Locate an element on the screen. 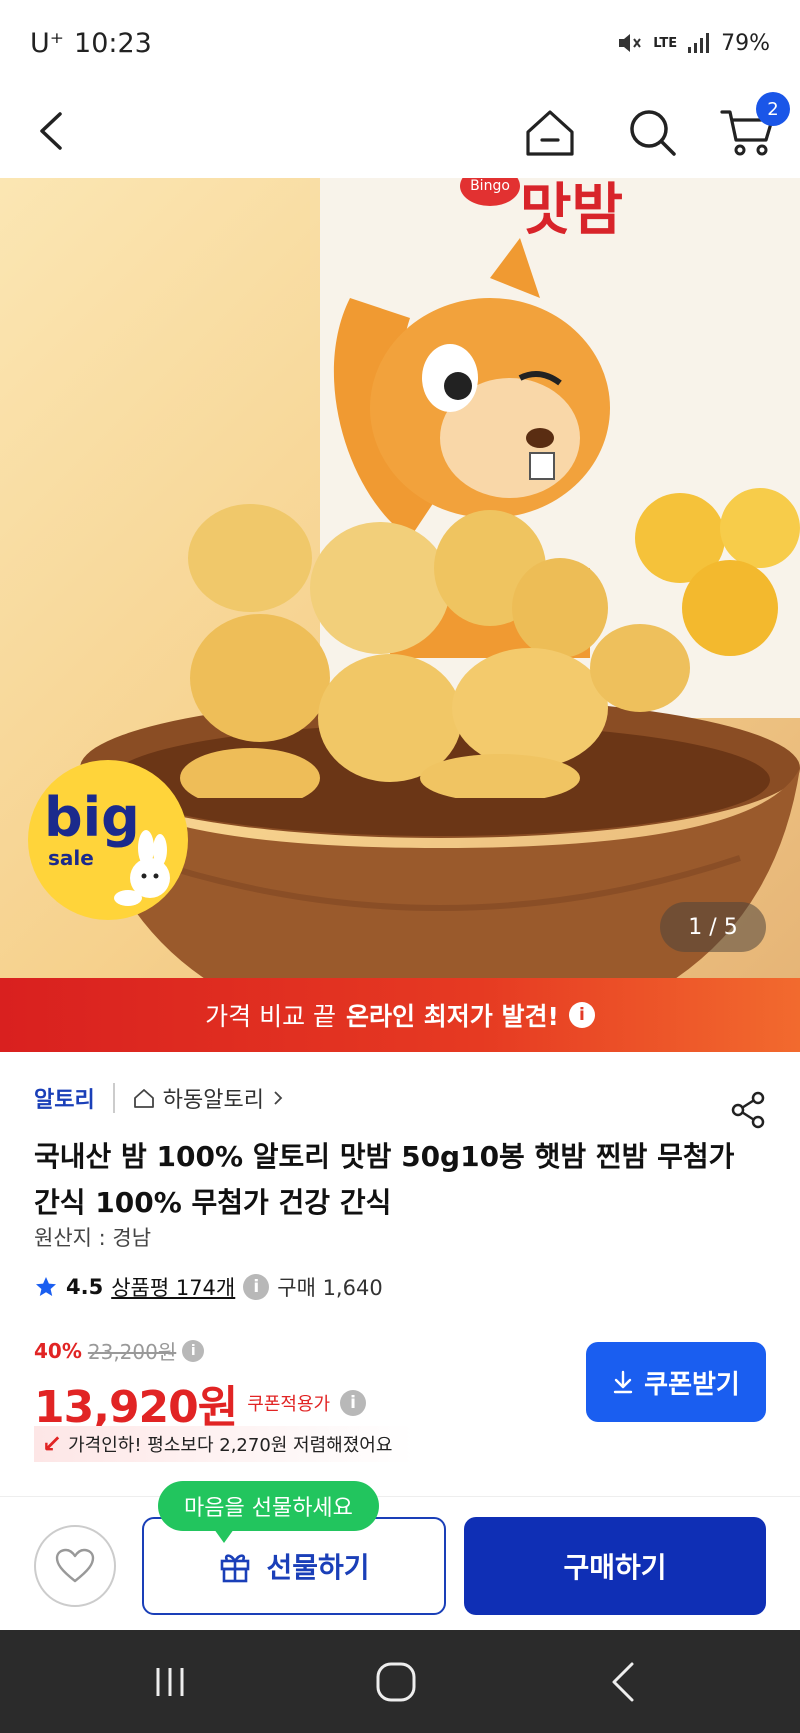 Image resolution: width=800 pixels, height=1733 pixels. heart-icon is located at coordinates (75, 1565).